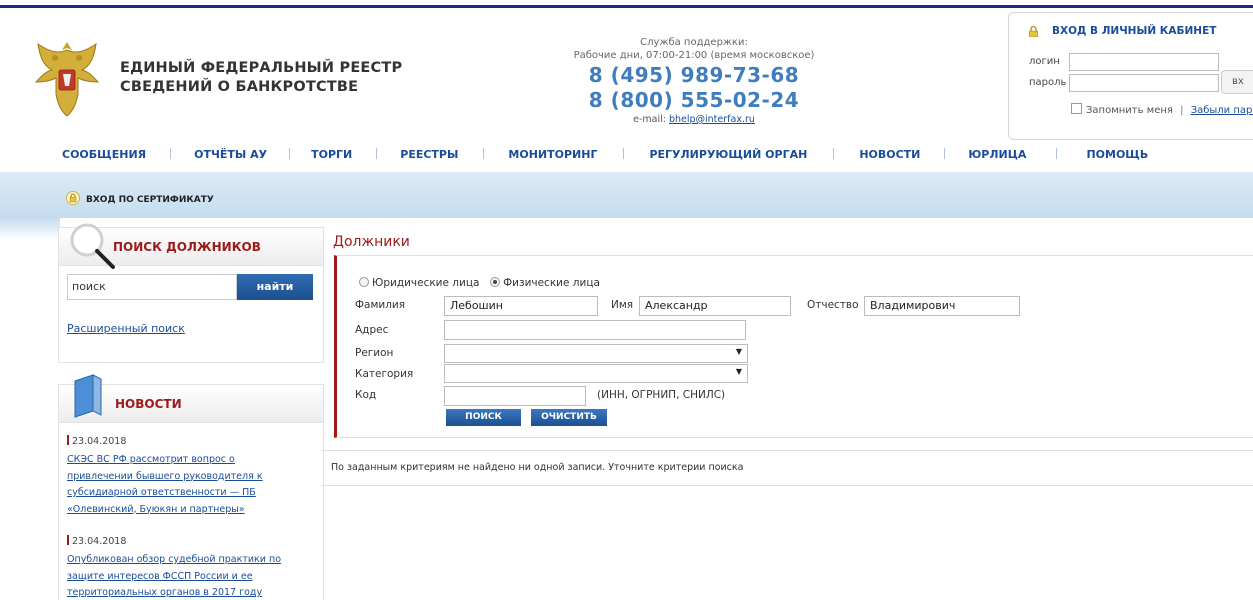  Describe the element at coordinates (182, 460) in the screenshot. I see `news-link-line: СКЭС ВС РФ рассмотрит вопрос о` at that location.